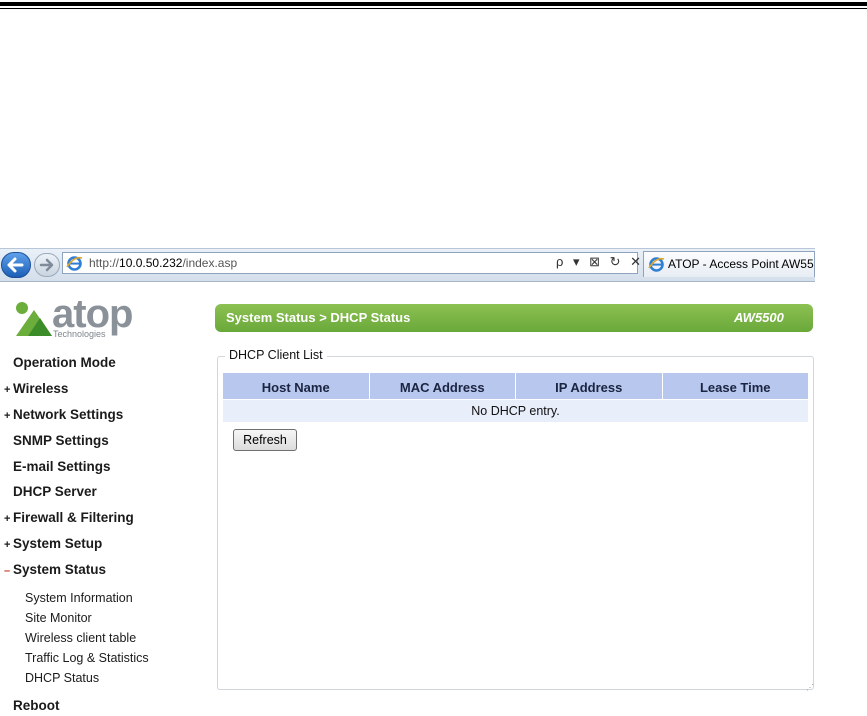 The height and width of the screenshot is (716, 867). What do you see at coordinates (810, 687) in the screenshot?
I see `resize-grip-icon: ⋰` at bounding box center [810, 687].